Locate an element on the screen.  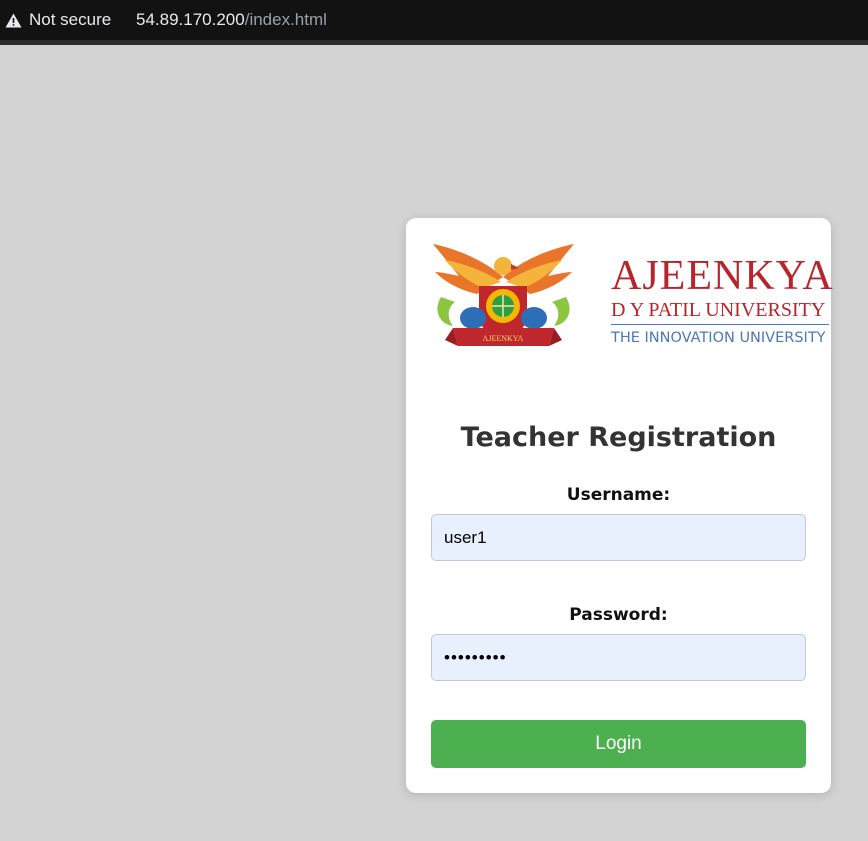
url-host: 54.89.170.200 is located at coordinates (190, 19).